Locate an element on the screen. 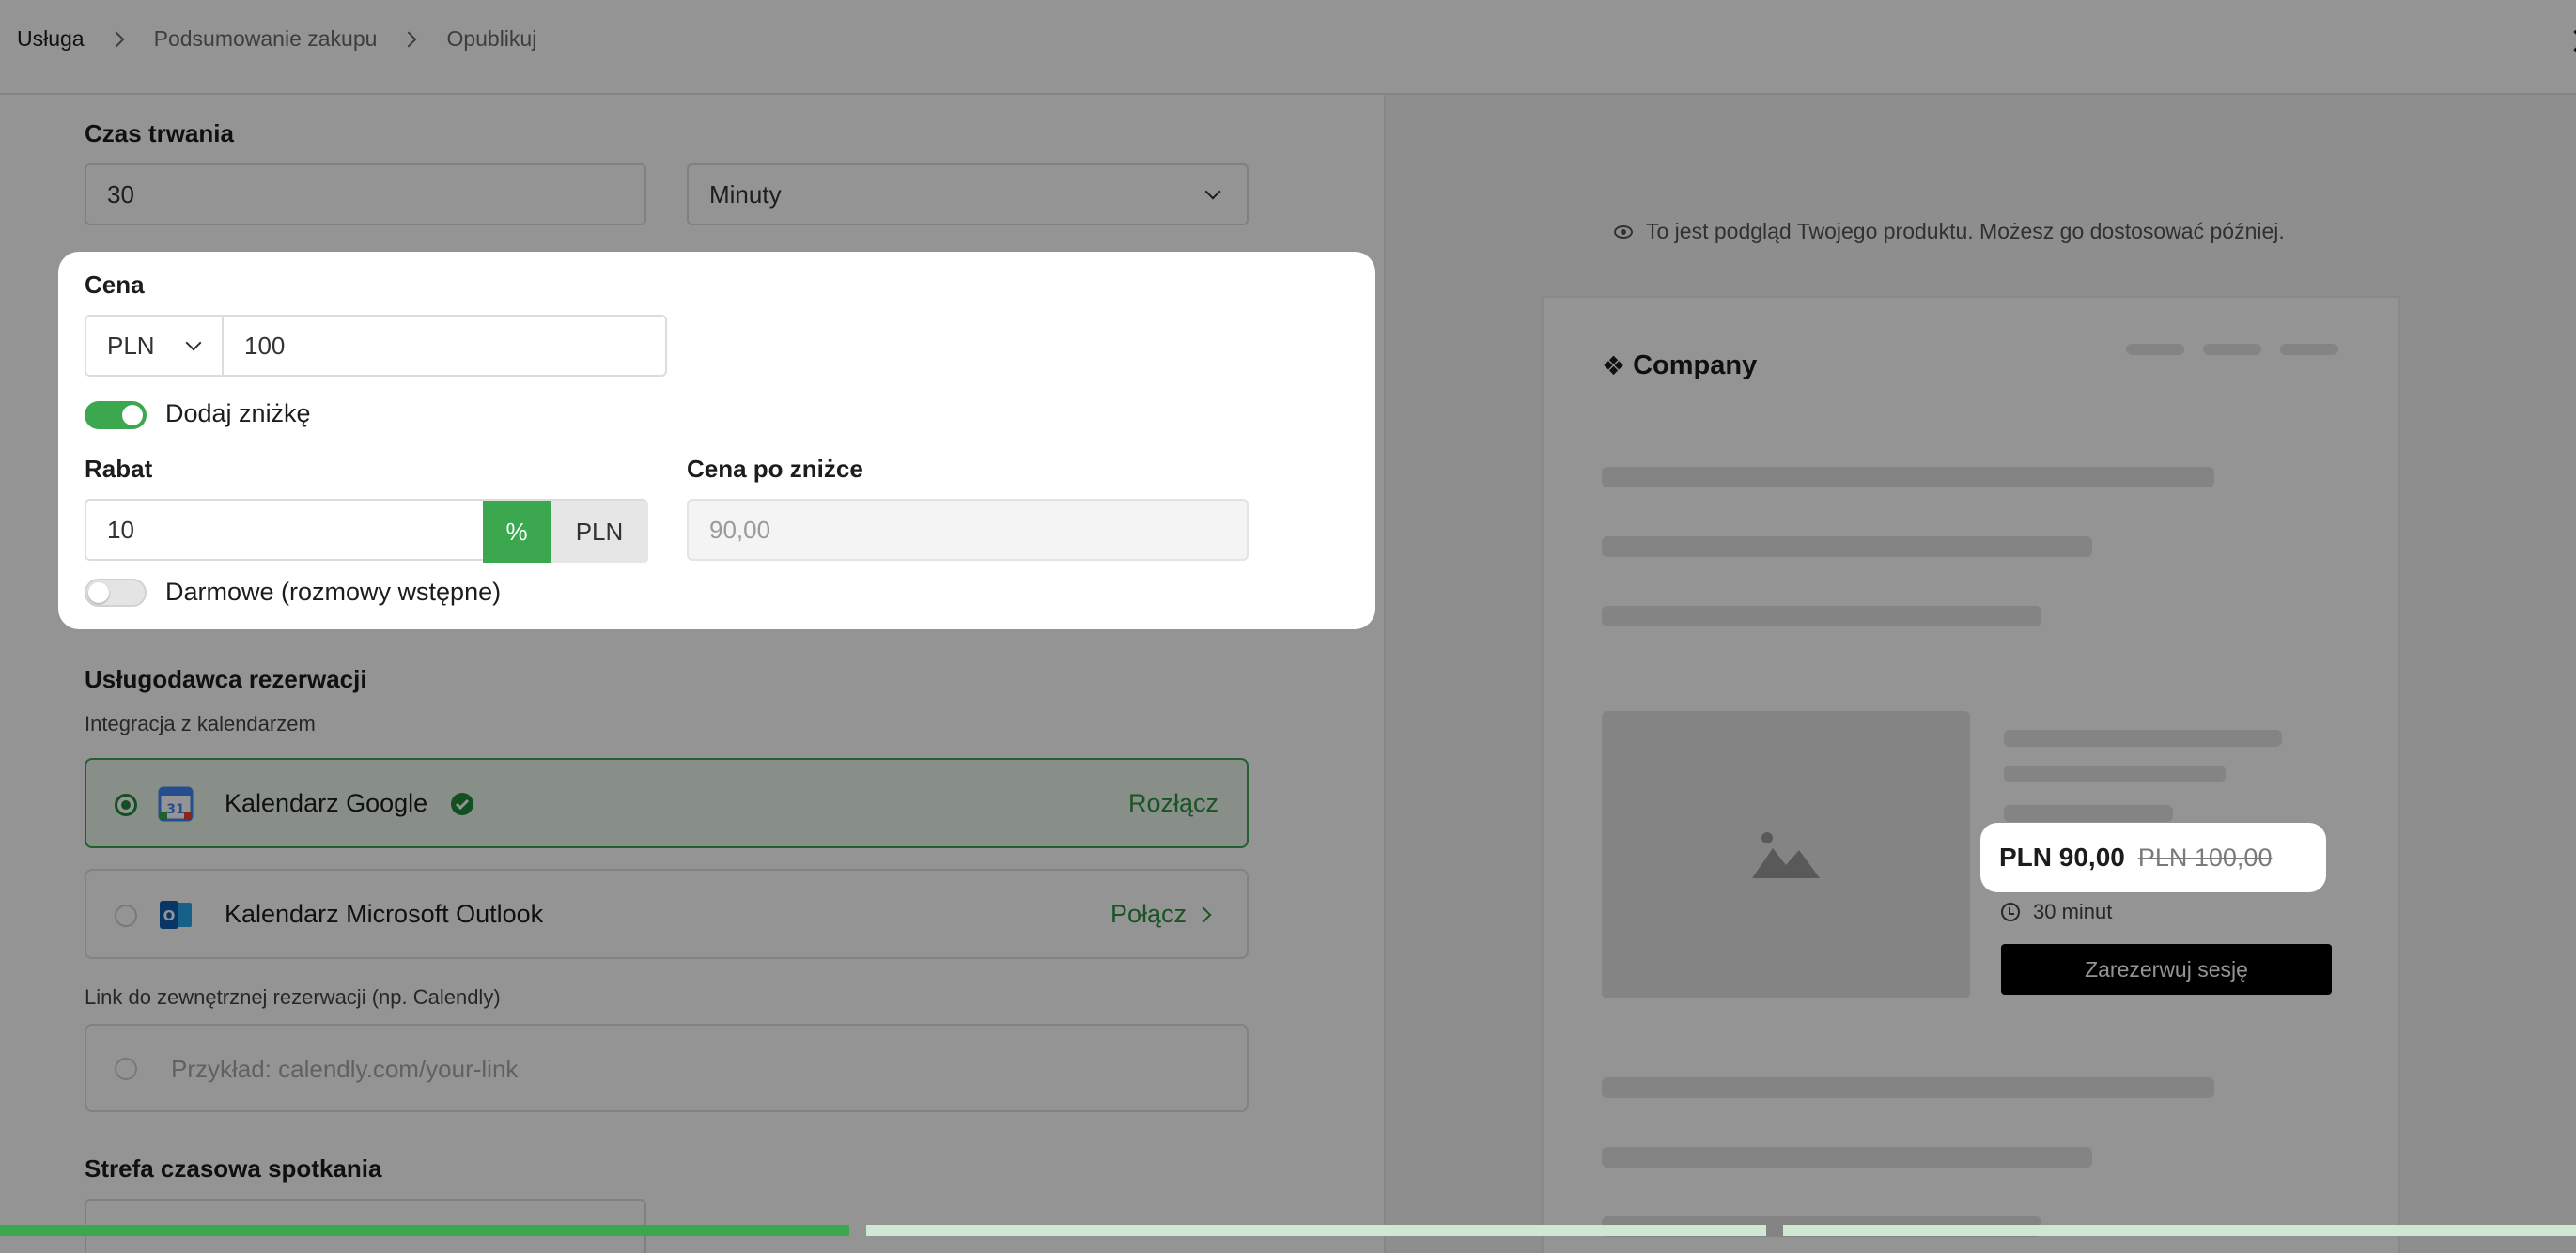 Image resolution: width=2576 pixels, height=1253 pixels. preview-price-highlight: PLN 90,00 PLN 100,00 is located at coordinates (2153, 857).